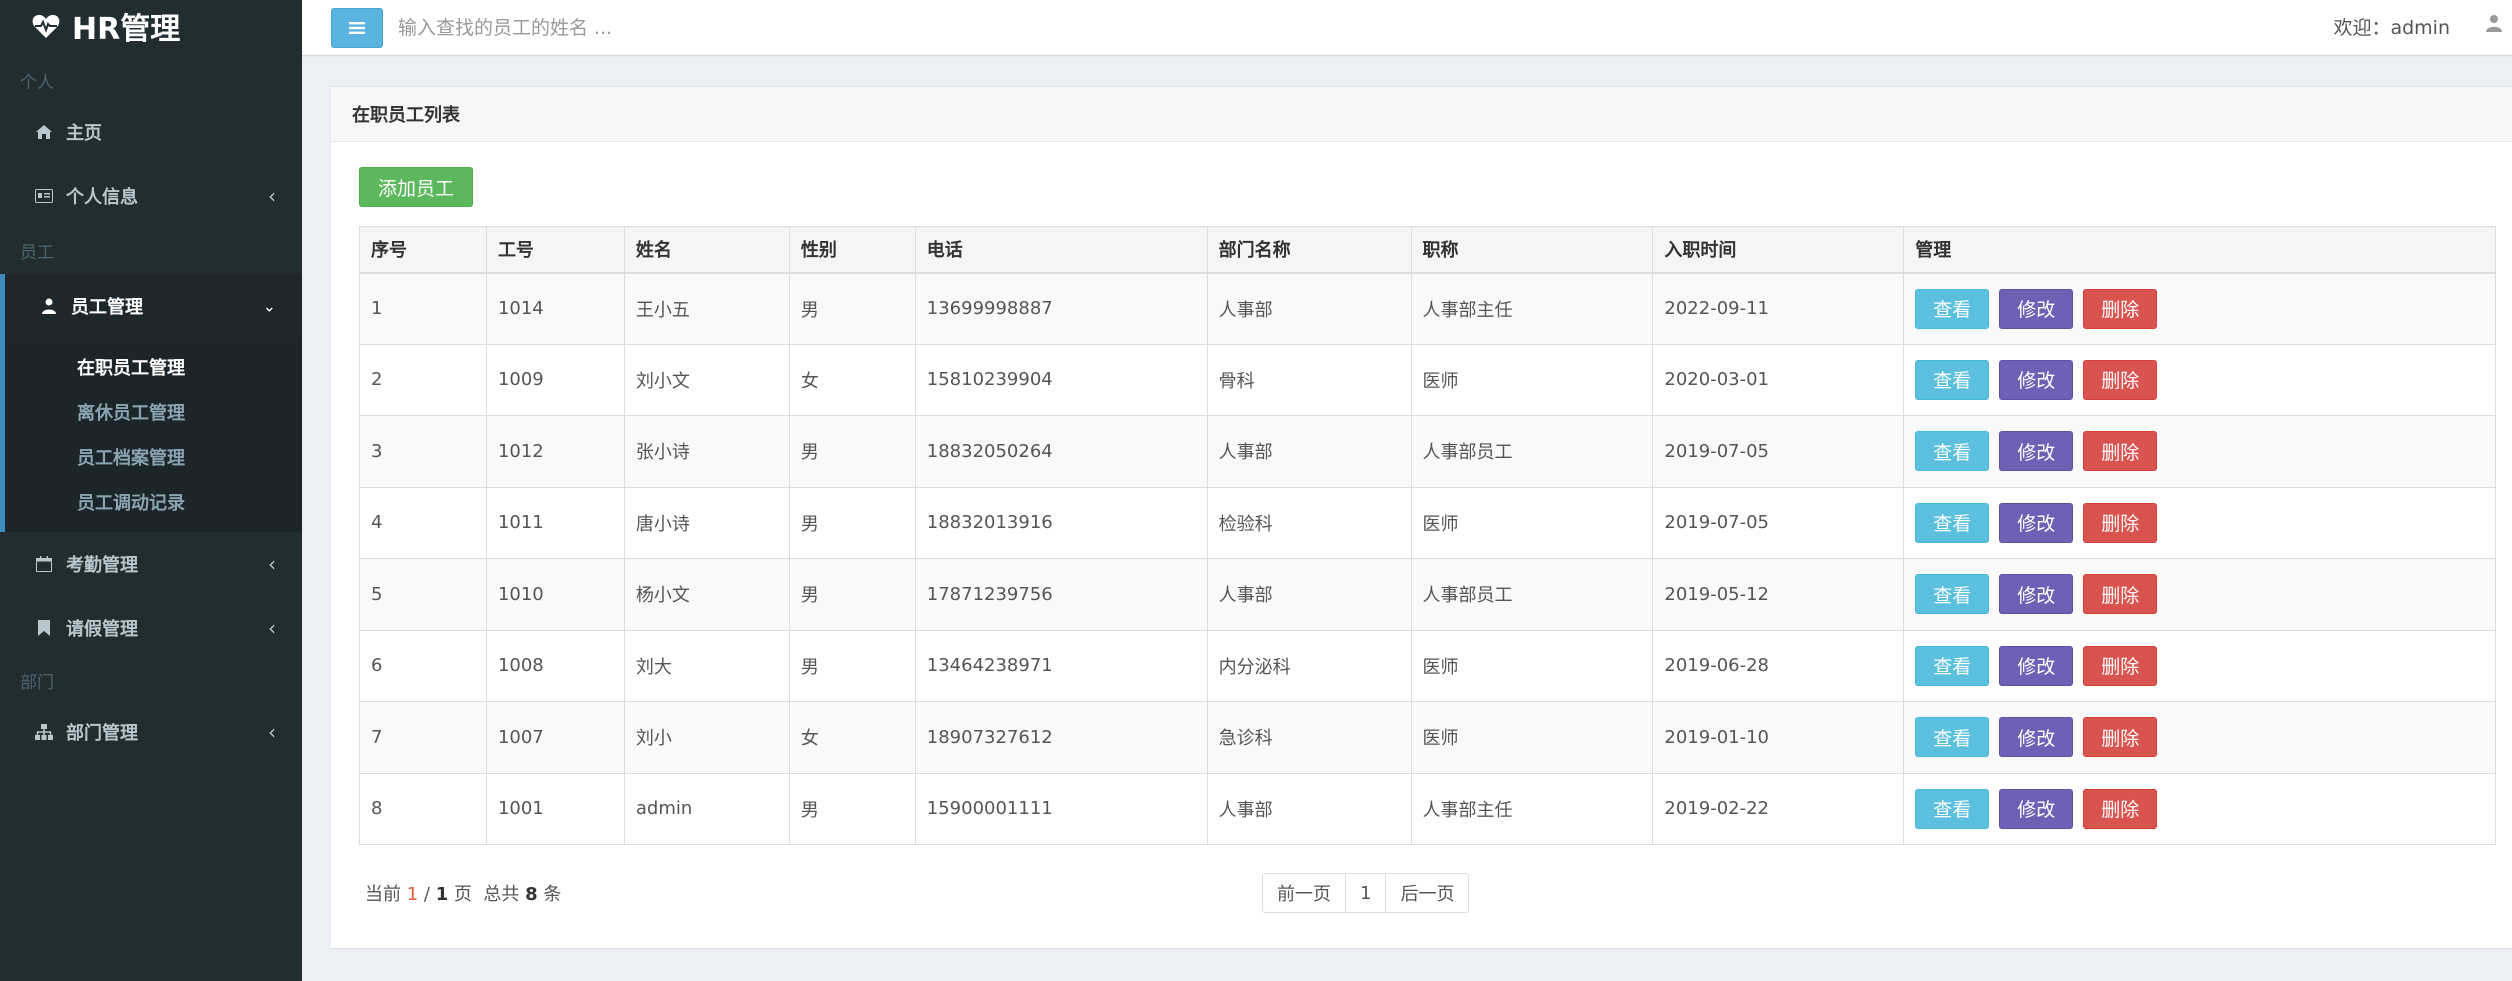 This screenshot has width=2512, height=981. Describe the element at coordinates (2494, 25) in the screenshot. I see `user-menu-icon` at that location.